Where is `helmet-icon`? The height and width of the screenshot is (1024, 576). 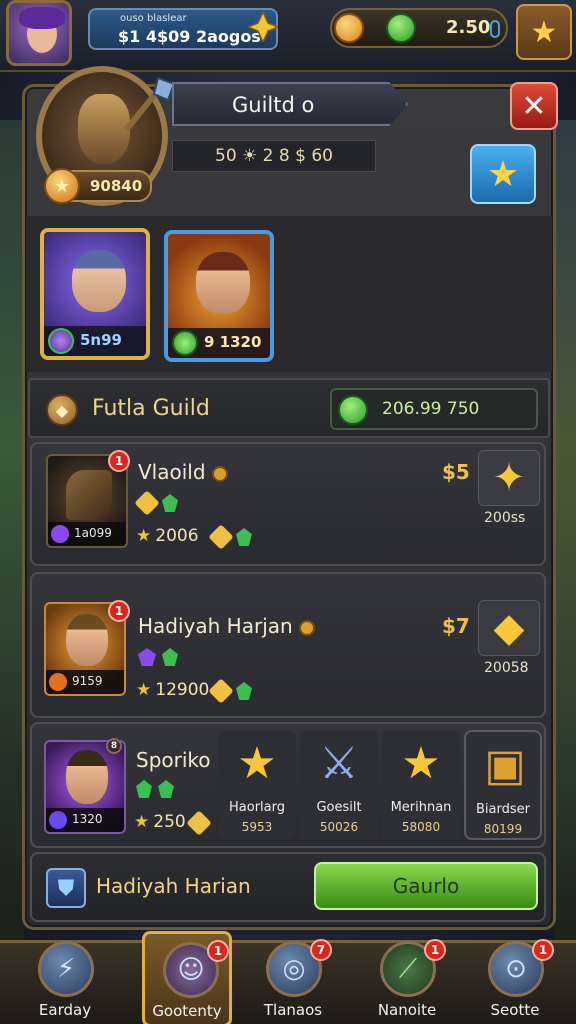 helmet-icon is located at coordinates (89, 495).